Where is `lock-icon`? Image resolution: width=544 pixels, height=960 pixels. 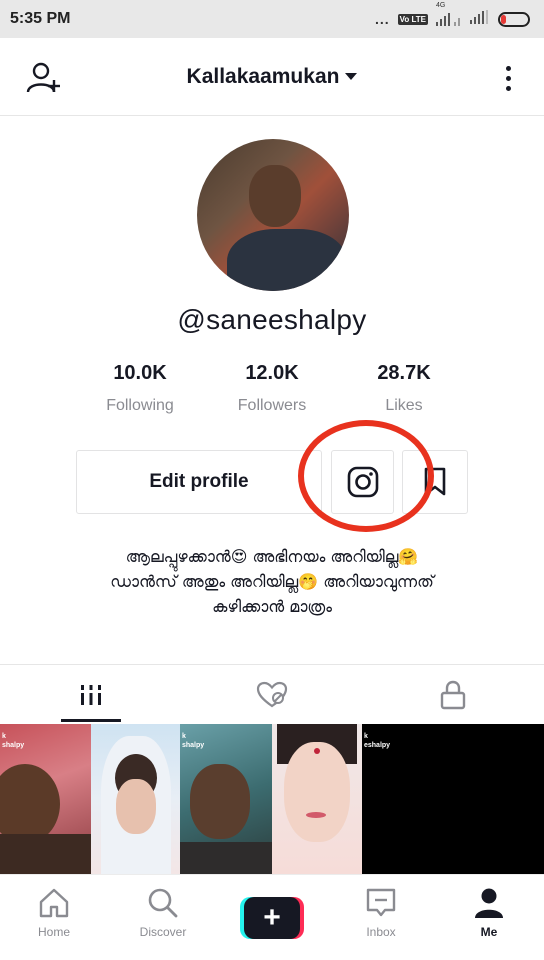
lock-icon is located at coordinates (452, 695).